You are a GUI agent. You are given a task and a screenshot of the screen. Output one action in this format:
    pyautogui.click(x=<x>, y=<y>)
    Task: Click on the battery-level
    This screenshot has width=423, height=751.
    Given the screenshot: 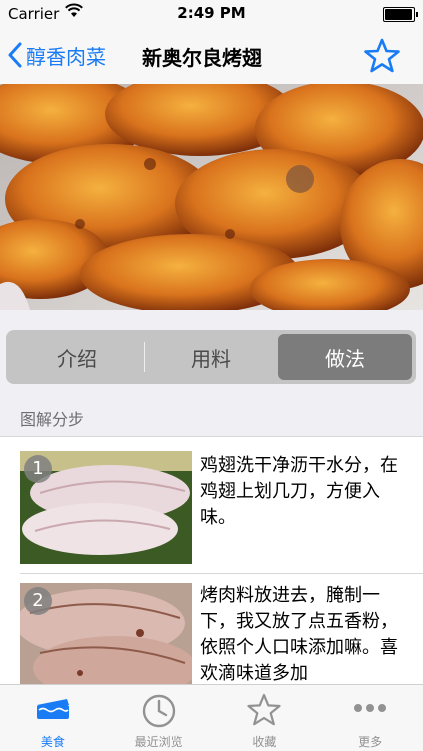 What is the action you would take?
    pyautogui.click(x=398, y=14)
    